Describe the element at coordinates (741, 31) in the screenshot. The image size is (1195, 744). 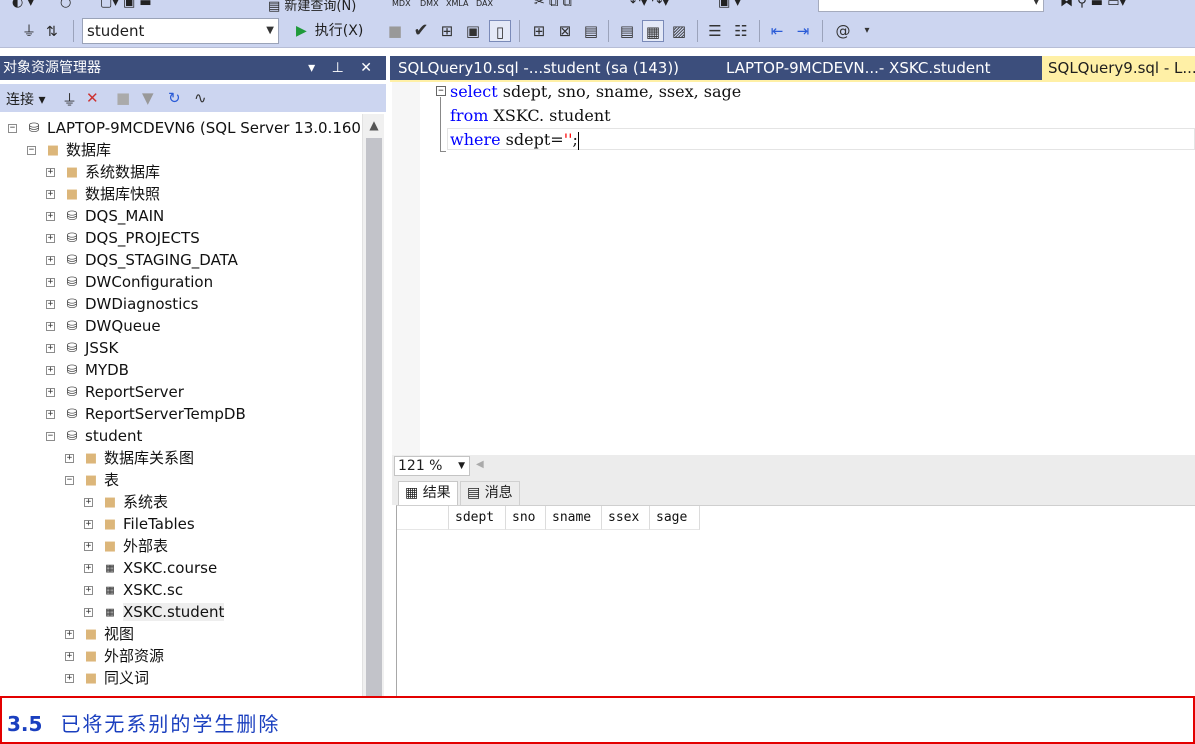
I see `uncomment-icon: ☷` at that location.